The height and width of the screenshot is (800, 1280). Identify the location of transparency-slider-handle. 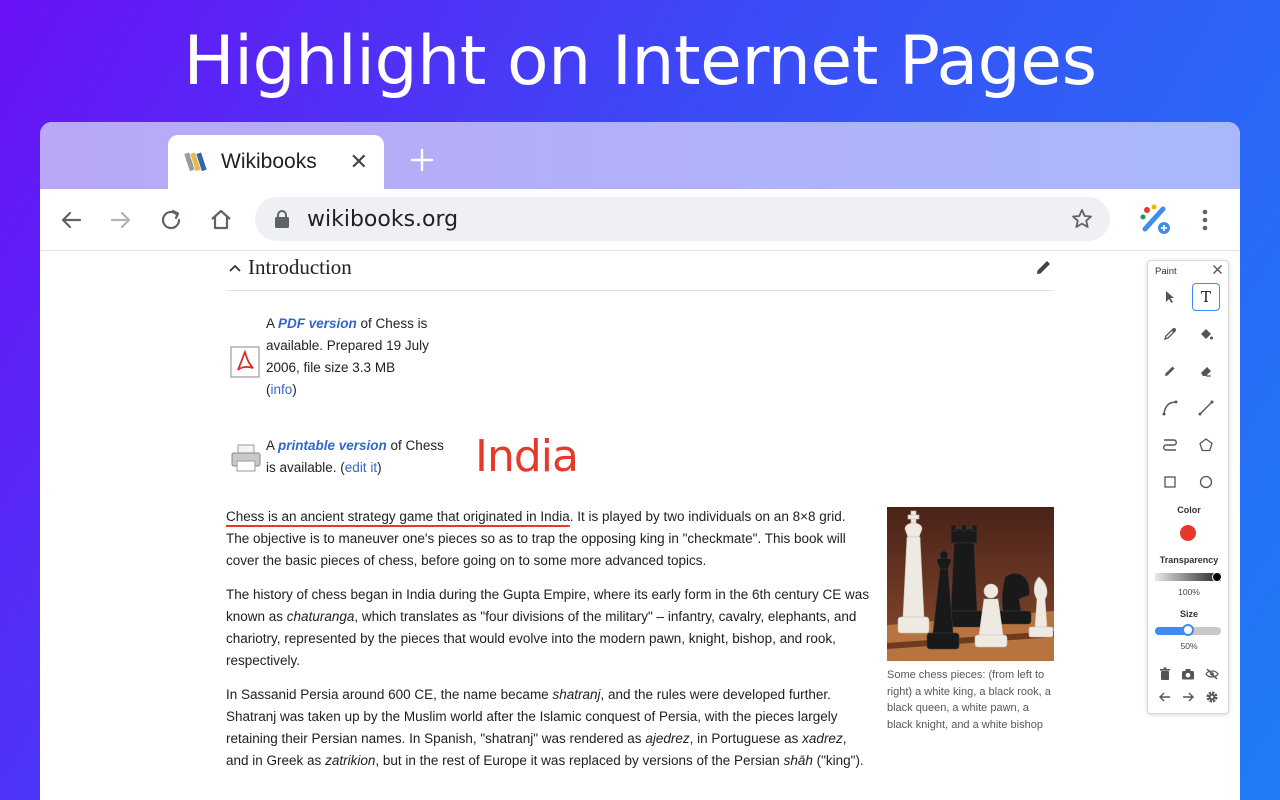
(1217, 577).